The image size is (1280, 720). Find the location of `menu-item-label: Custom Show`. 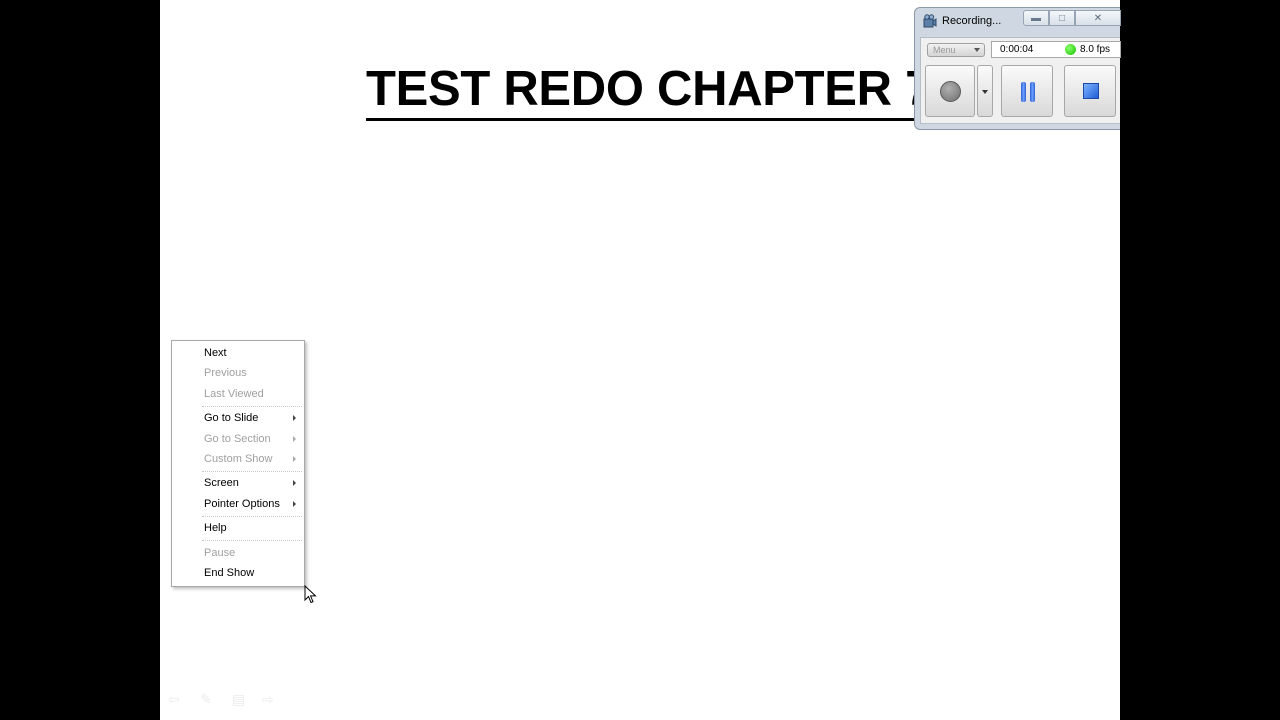

menu-item-label: Custom Show is located at coordinates (238, 459).